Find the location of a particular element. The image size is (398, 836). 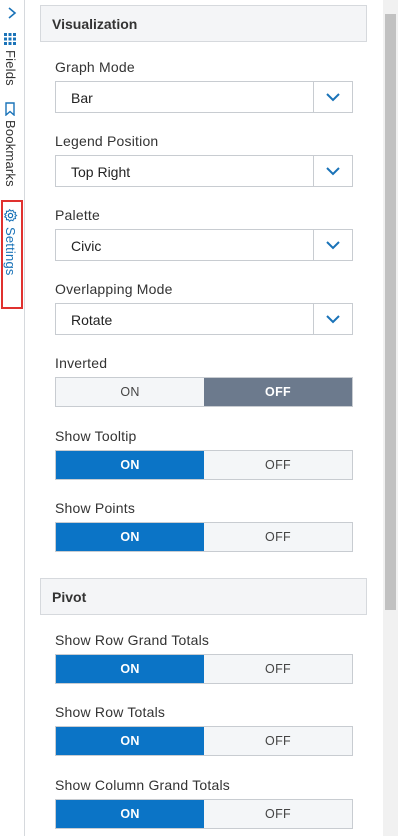

show-column-grand-totals-label: Show Column Grand Totals is located at coordinates (142, 785).